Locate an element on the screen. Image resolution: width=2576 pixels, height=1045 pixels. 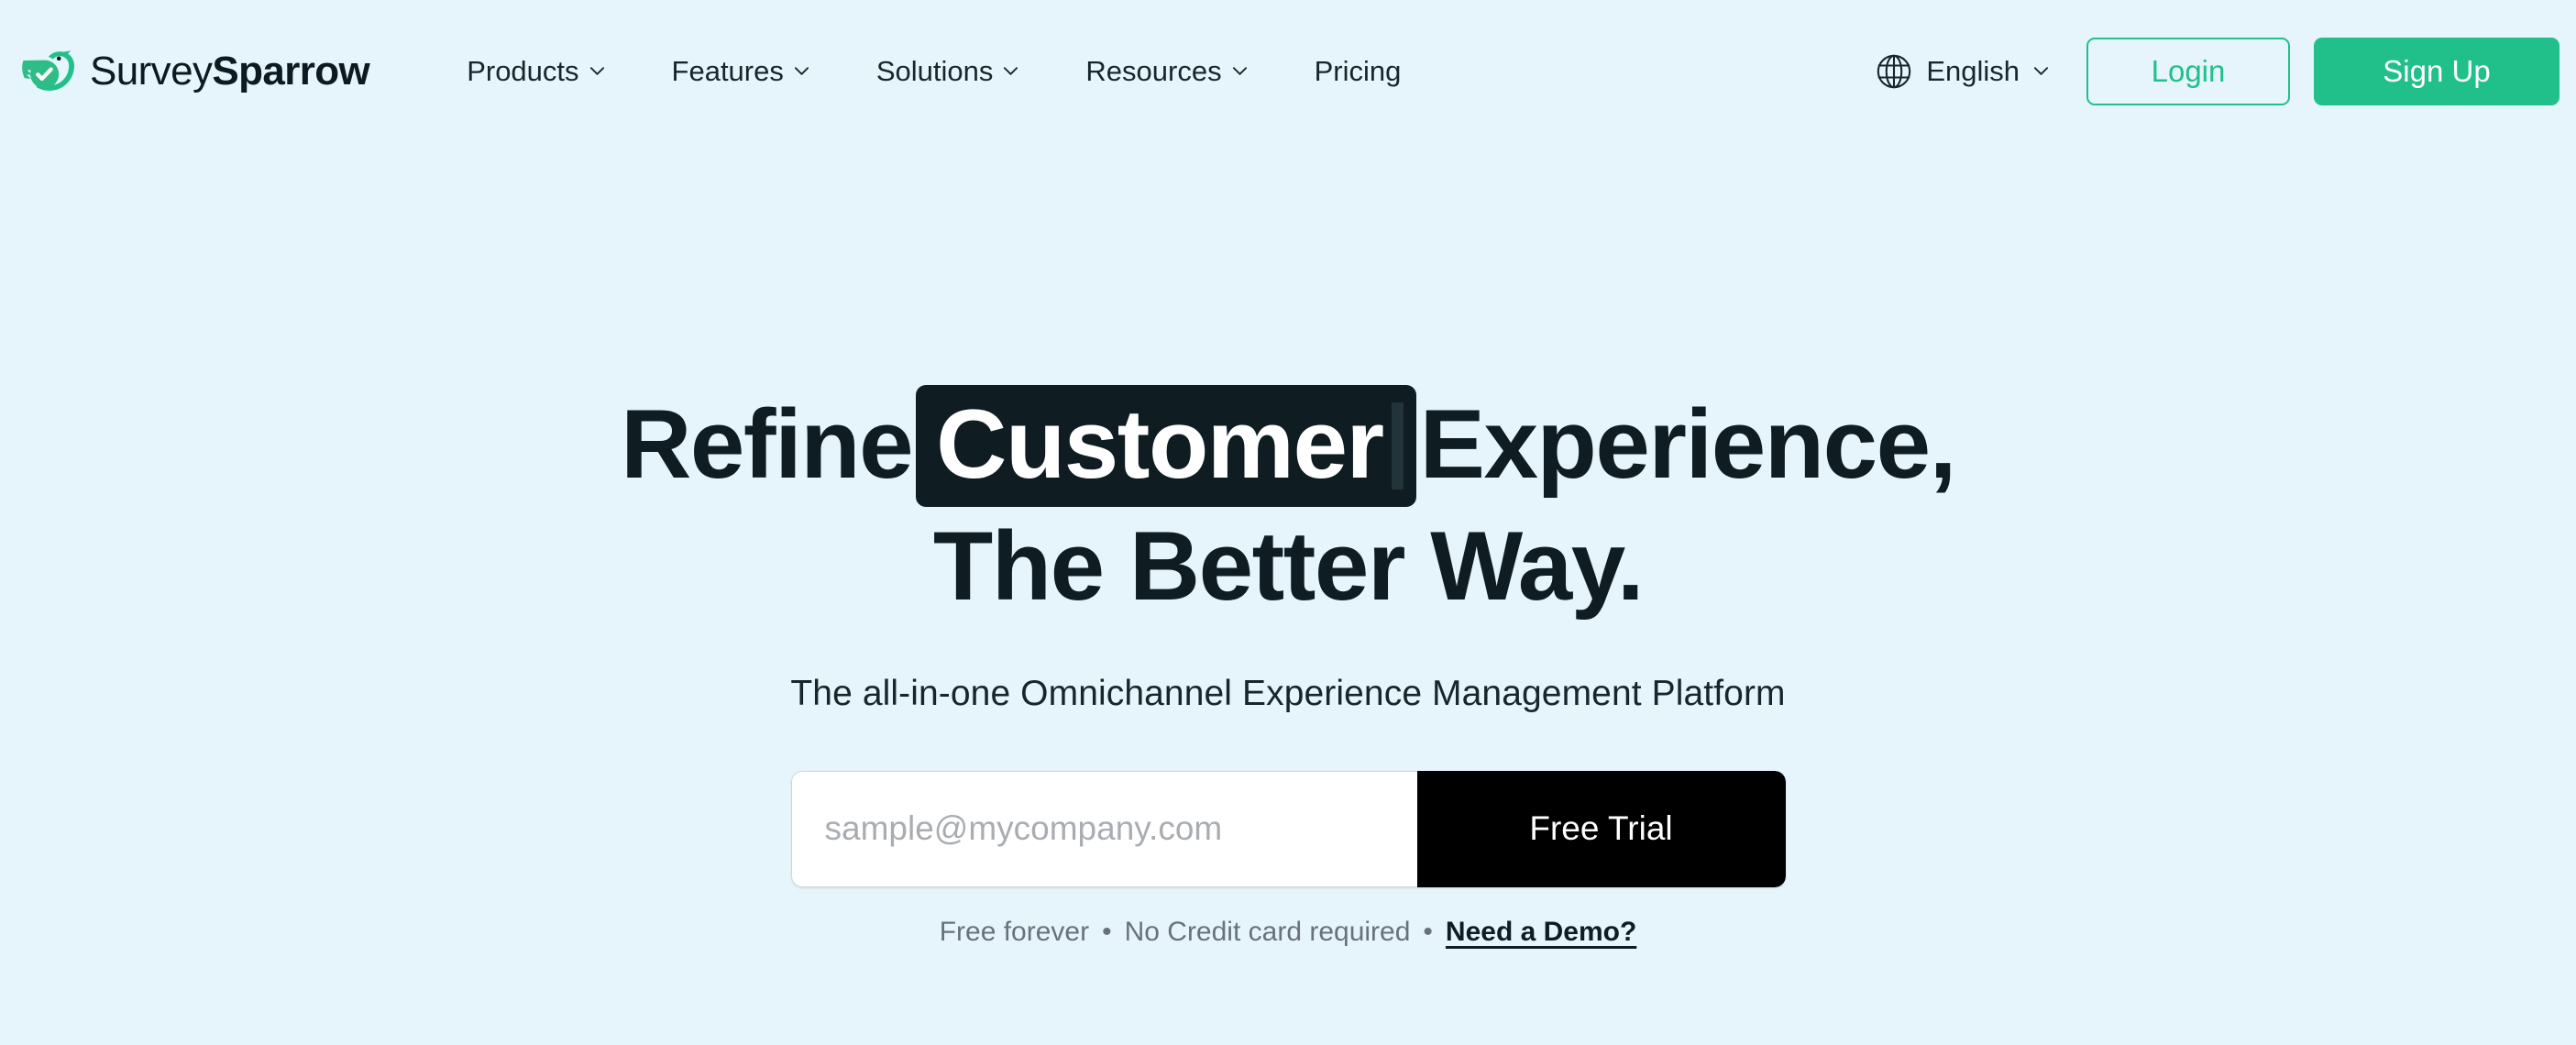
nav-item-products-label: Products is located at coordinates (523, 70).